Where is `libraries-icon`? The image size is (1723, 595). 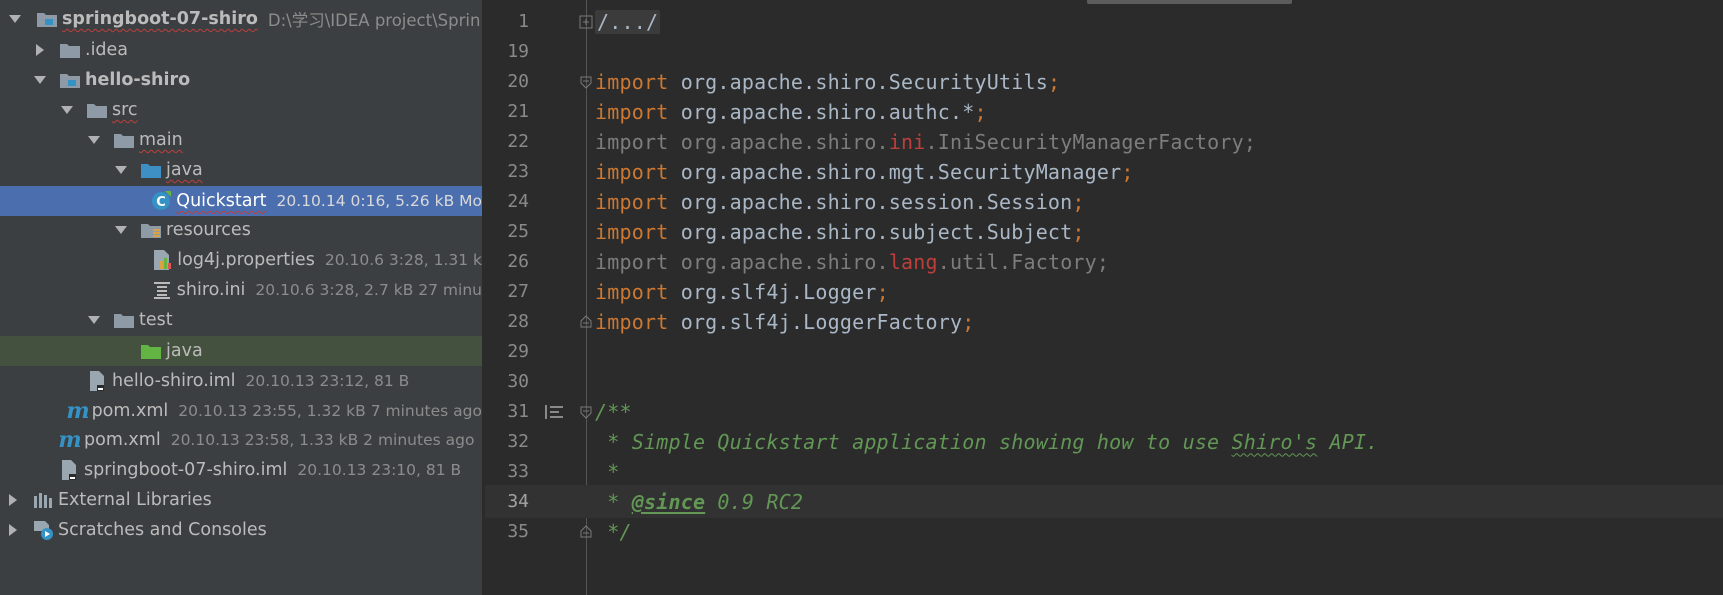 libraries-icon is located at coordinates (43, 500).